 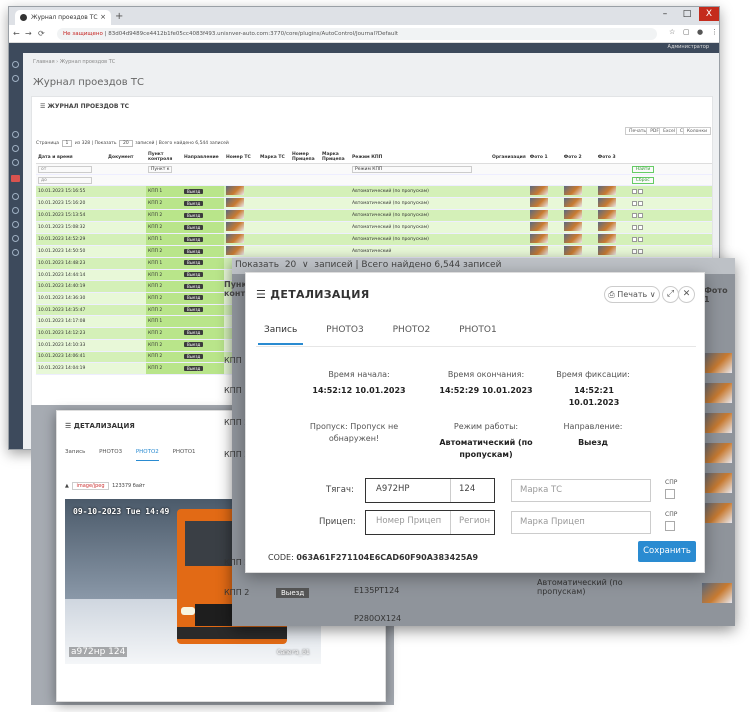 I want to click on date-to-input: до, so click(x=65, y=180).